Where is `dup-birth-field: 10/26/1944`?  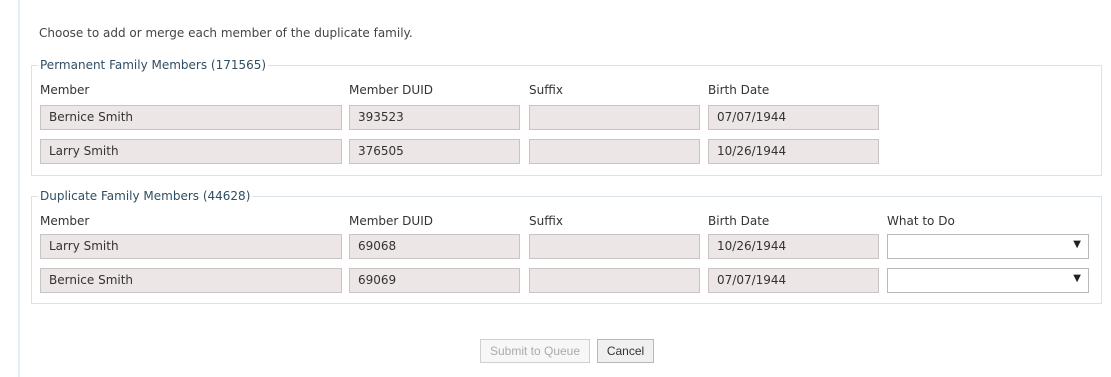 dup-birth-field: 10/26/1944 is located at coordinates (793, 246).